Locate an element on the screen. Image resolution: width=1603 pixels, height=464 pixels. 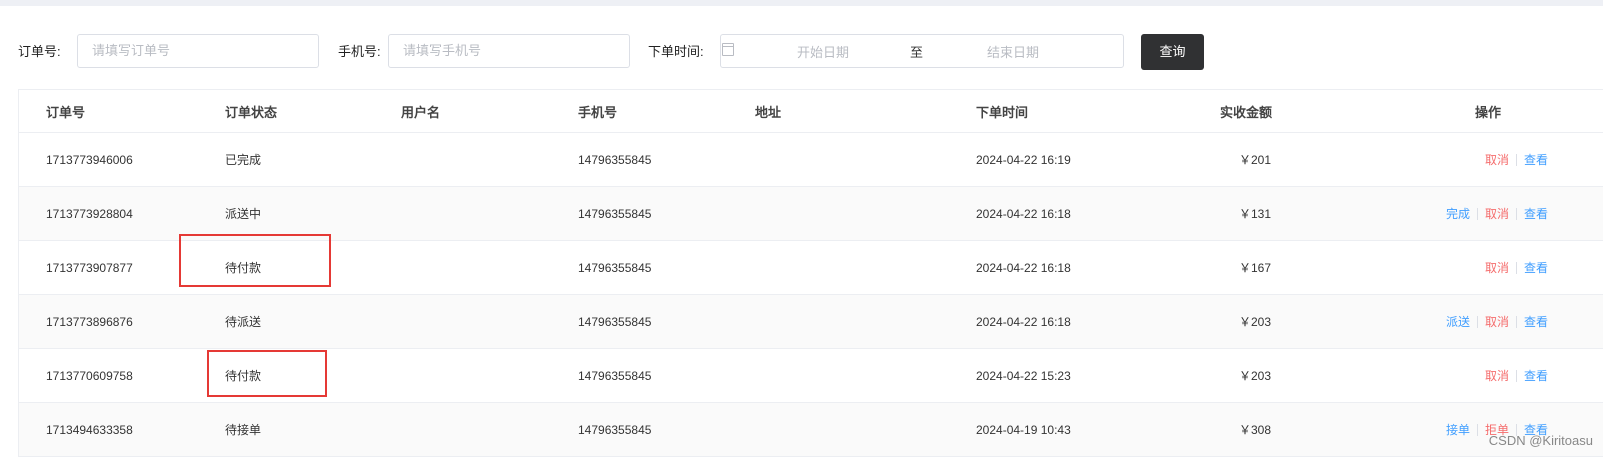
cell-order-no: 1713773928804 is located at coordinates (89, 213).